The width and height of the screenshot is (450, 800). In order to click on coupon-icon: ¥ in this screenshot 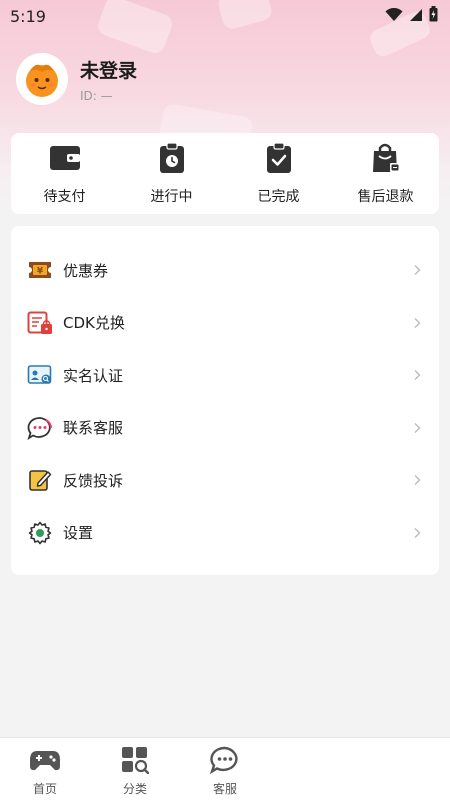, I will do `click(40, 270)`.